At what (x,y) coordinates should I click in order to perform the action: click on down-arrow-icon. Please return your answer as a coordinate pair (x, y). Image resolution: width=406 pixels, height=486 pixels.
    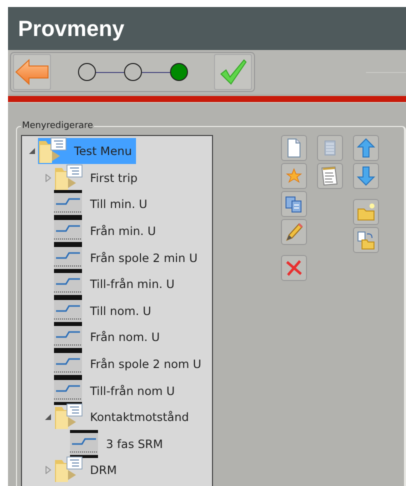
    Looking at the image, I should click on (366, 176).